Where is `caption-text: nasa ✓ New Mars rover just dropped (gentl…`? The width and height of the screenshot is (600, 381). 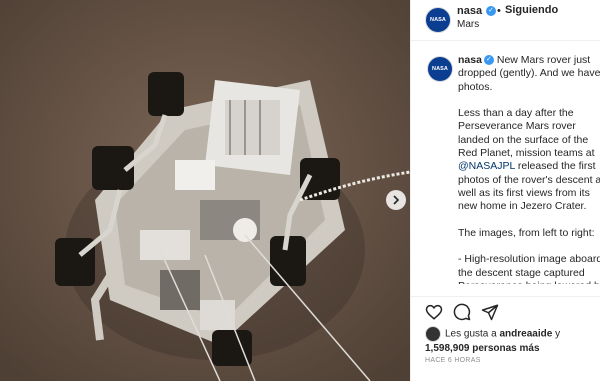
caption-text: nasa ✓ New Mars rover just dropped (gentl… is located at coordinates (529, 169).